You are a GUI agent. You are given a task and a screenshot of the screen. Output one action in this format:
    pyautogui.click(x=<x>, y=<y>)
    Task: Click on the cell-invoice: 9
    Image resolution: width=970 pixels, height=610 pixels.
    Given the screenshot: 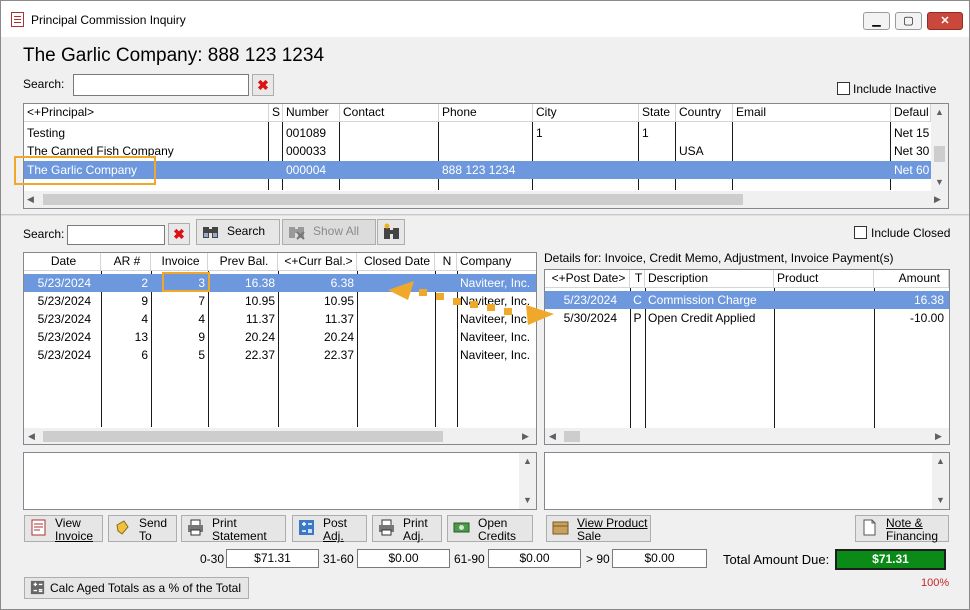 What is the action you would take?
    pyautogui.click(x=201, y=337)
    